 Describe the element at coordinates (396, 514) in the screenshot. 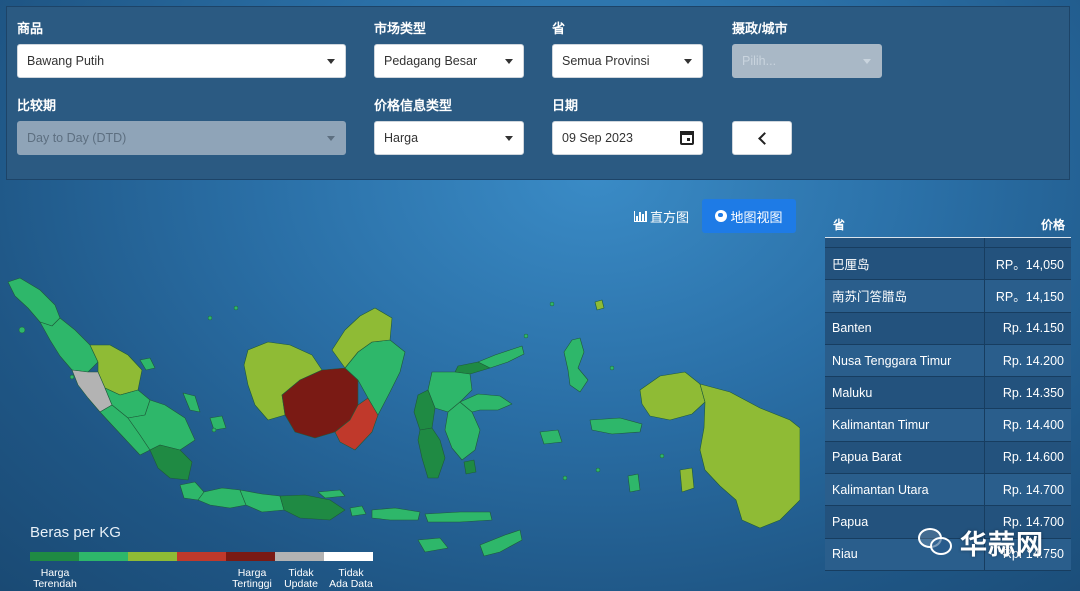

I see `region-ntb` at that location.